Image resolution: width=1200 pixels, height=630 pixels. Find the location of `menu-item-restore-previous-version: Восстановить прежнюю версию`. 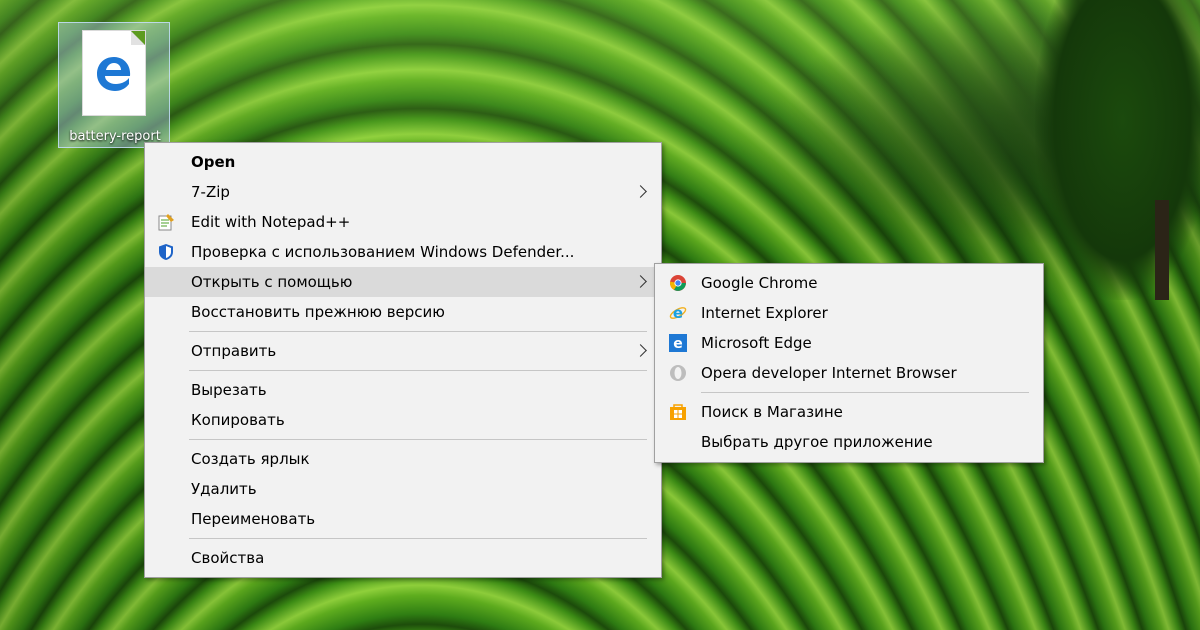

menu-item-restore-previous-version: Восстановить прежнюю версию is located at coordinates (403, 312).